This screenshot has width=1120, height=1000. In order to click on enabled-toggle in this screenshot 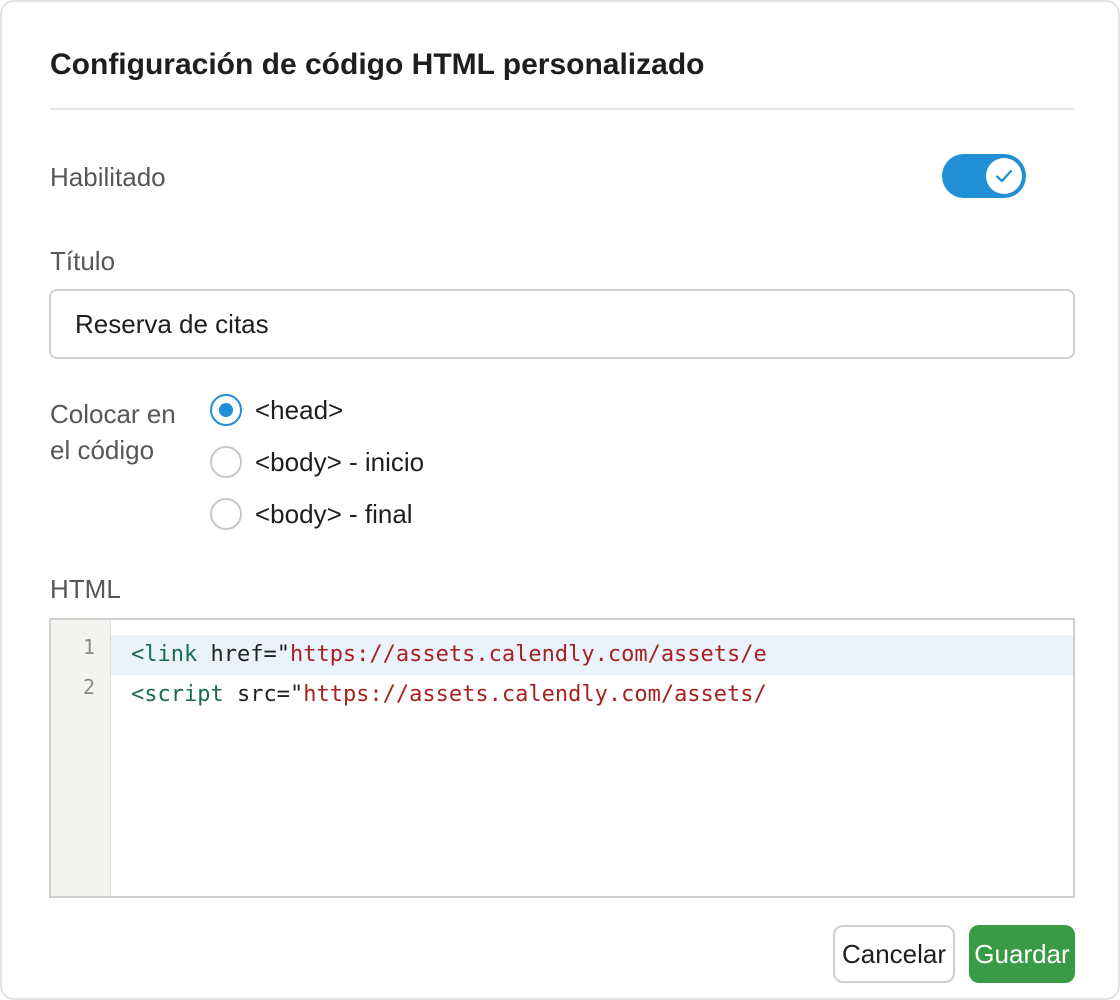, I will do `click(984, 176)`.